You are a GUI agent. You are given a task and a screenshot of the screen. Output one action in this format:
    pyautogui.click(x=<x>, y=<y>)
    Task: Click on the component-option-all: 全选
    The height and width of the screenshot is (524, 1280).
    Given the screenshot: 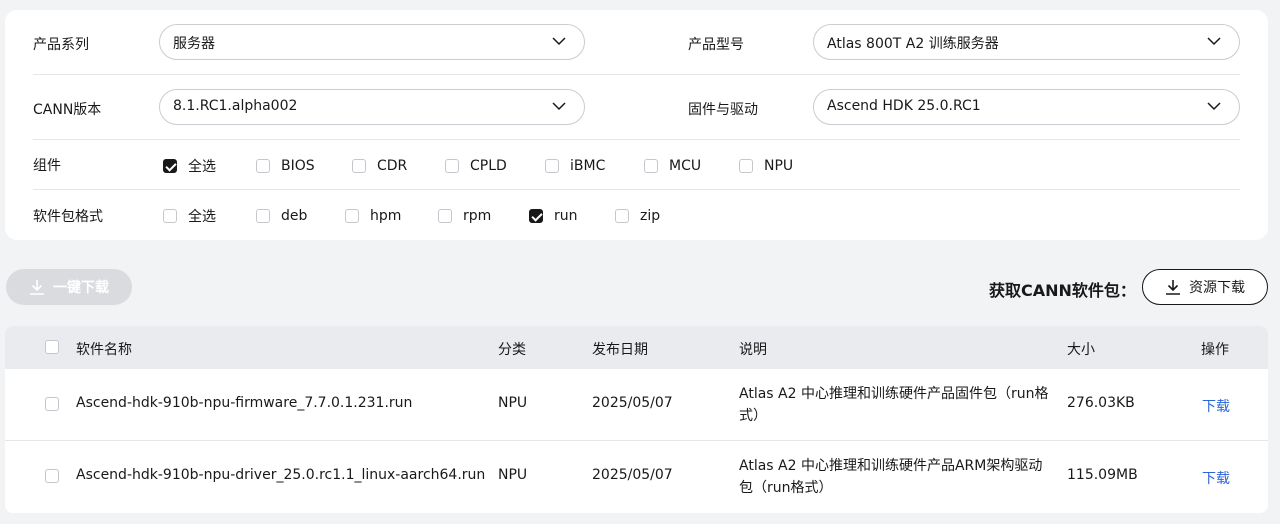 What is the action you would take?
    pyautogui.click(x=189, y=166)
    